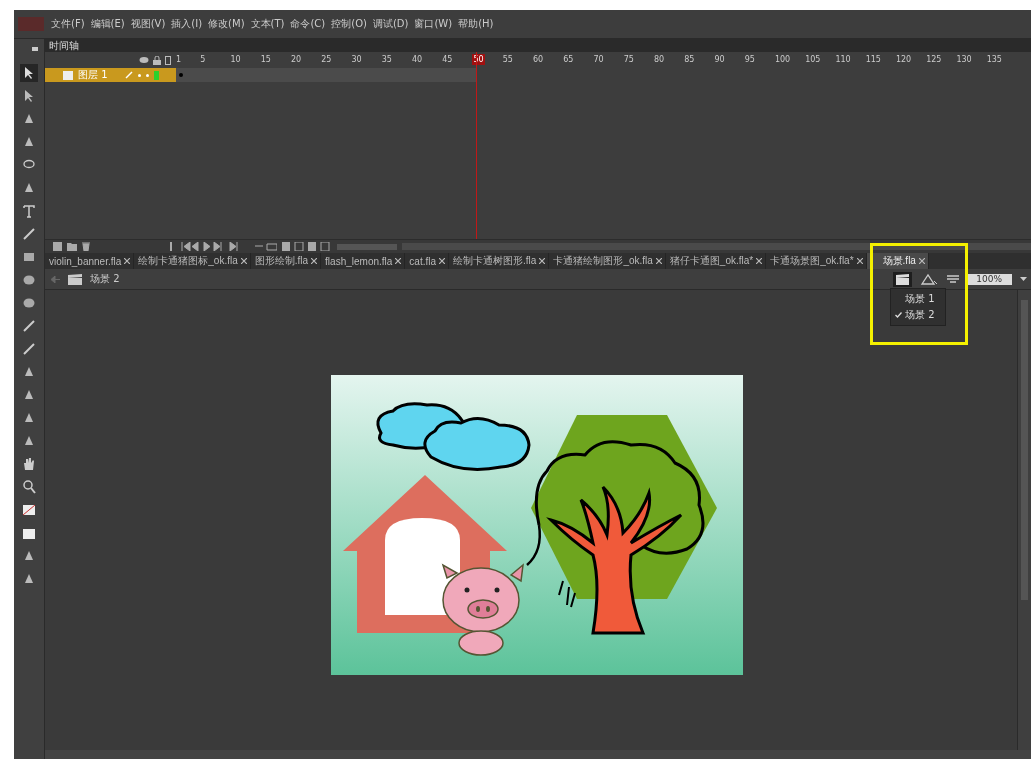  What do you see at coordinates (628, 59) in the screenshot?
I see `frame-number: 75` at bounding box center [628, 59].